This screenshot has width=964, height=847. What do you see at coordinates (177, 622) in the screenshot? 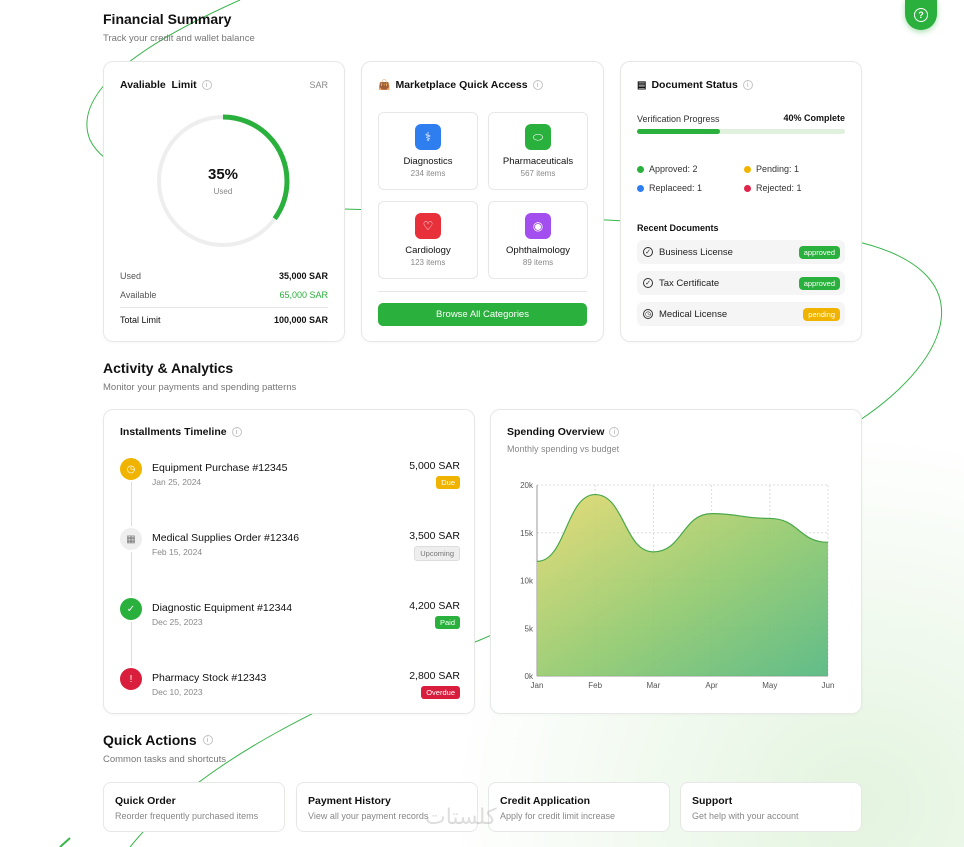
I see `installment-date: Dec 25, 2023` at bounding box center [177, 622].